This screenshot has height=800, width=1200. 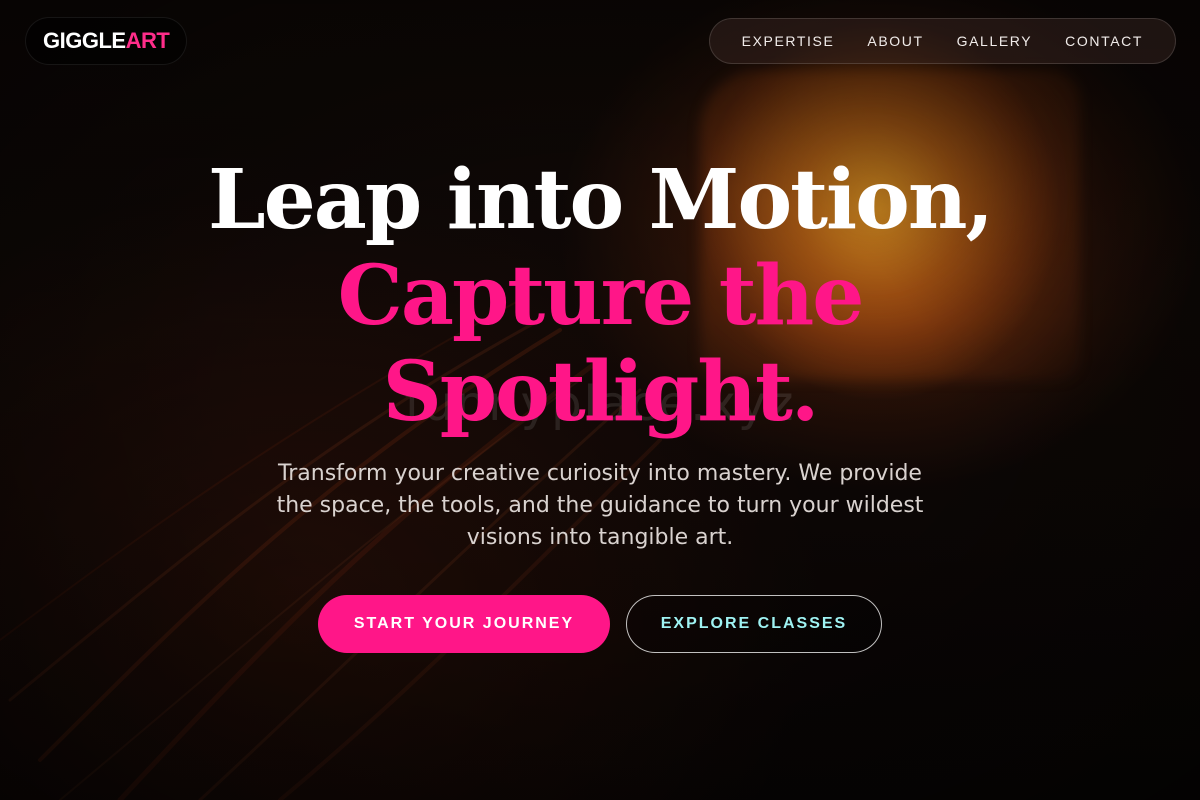 I want to click on hero-title-line2: Capture the, so click(x=601, y=296).